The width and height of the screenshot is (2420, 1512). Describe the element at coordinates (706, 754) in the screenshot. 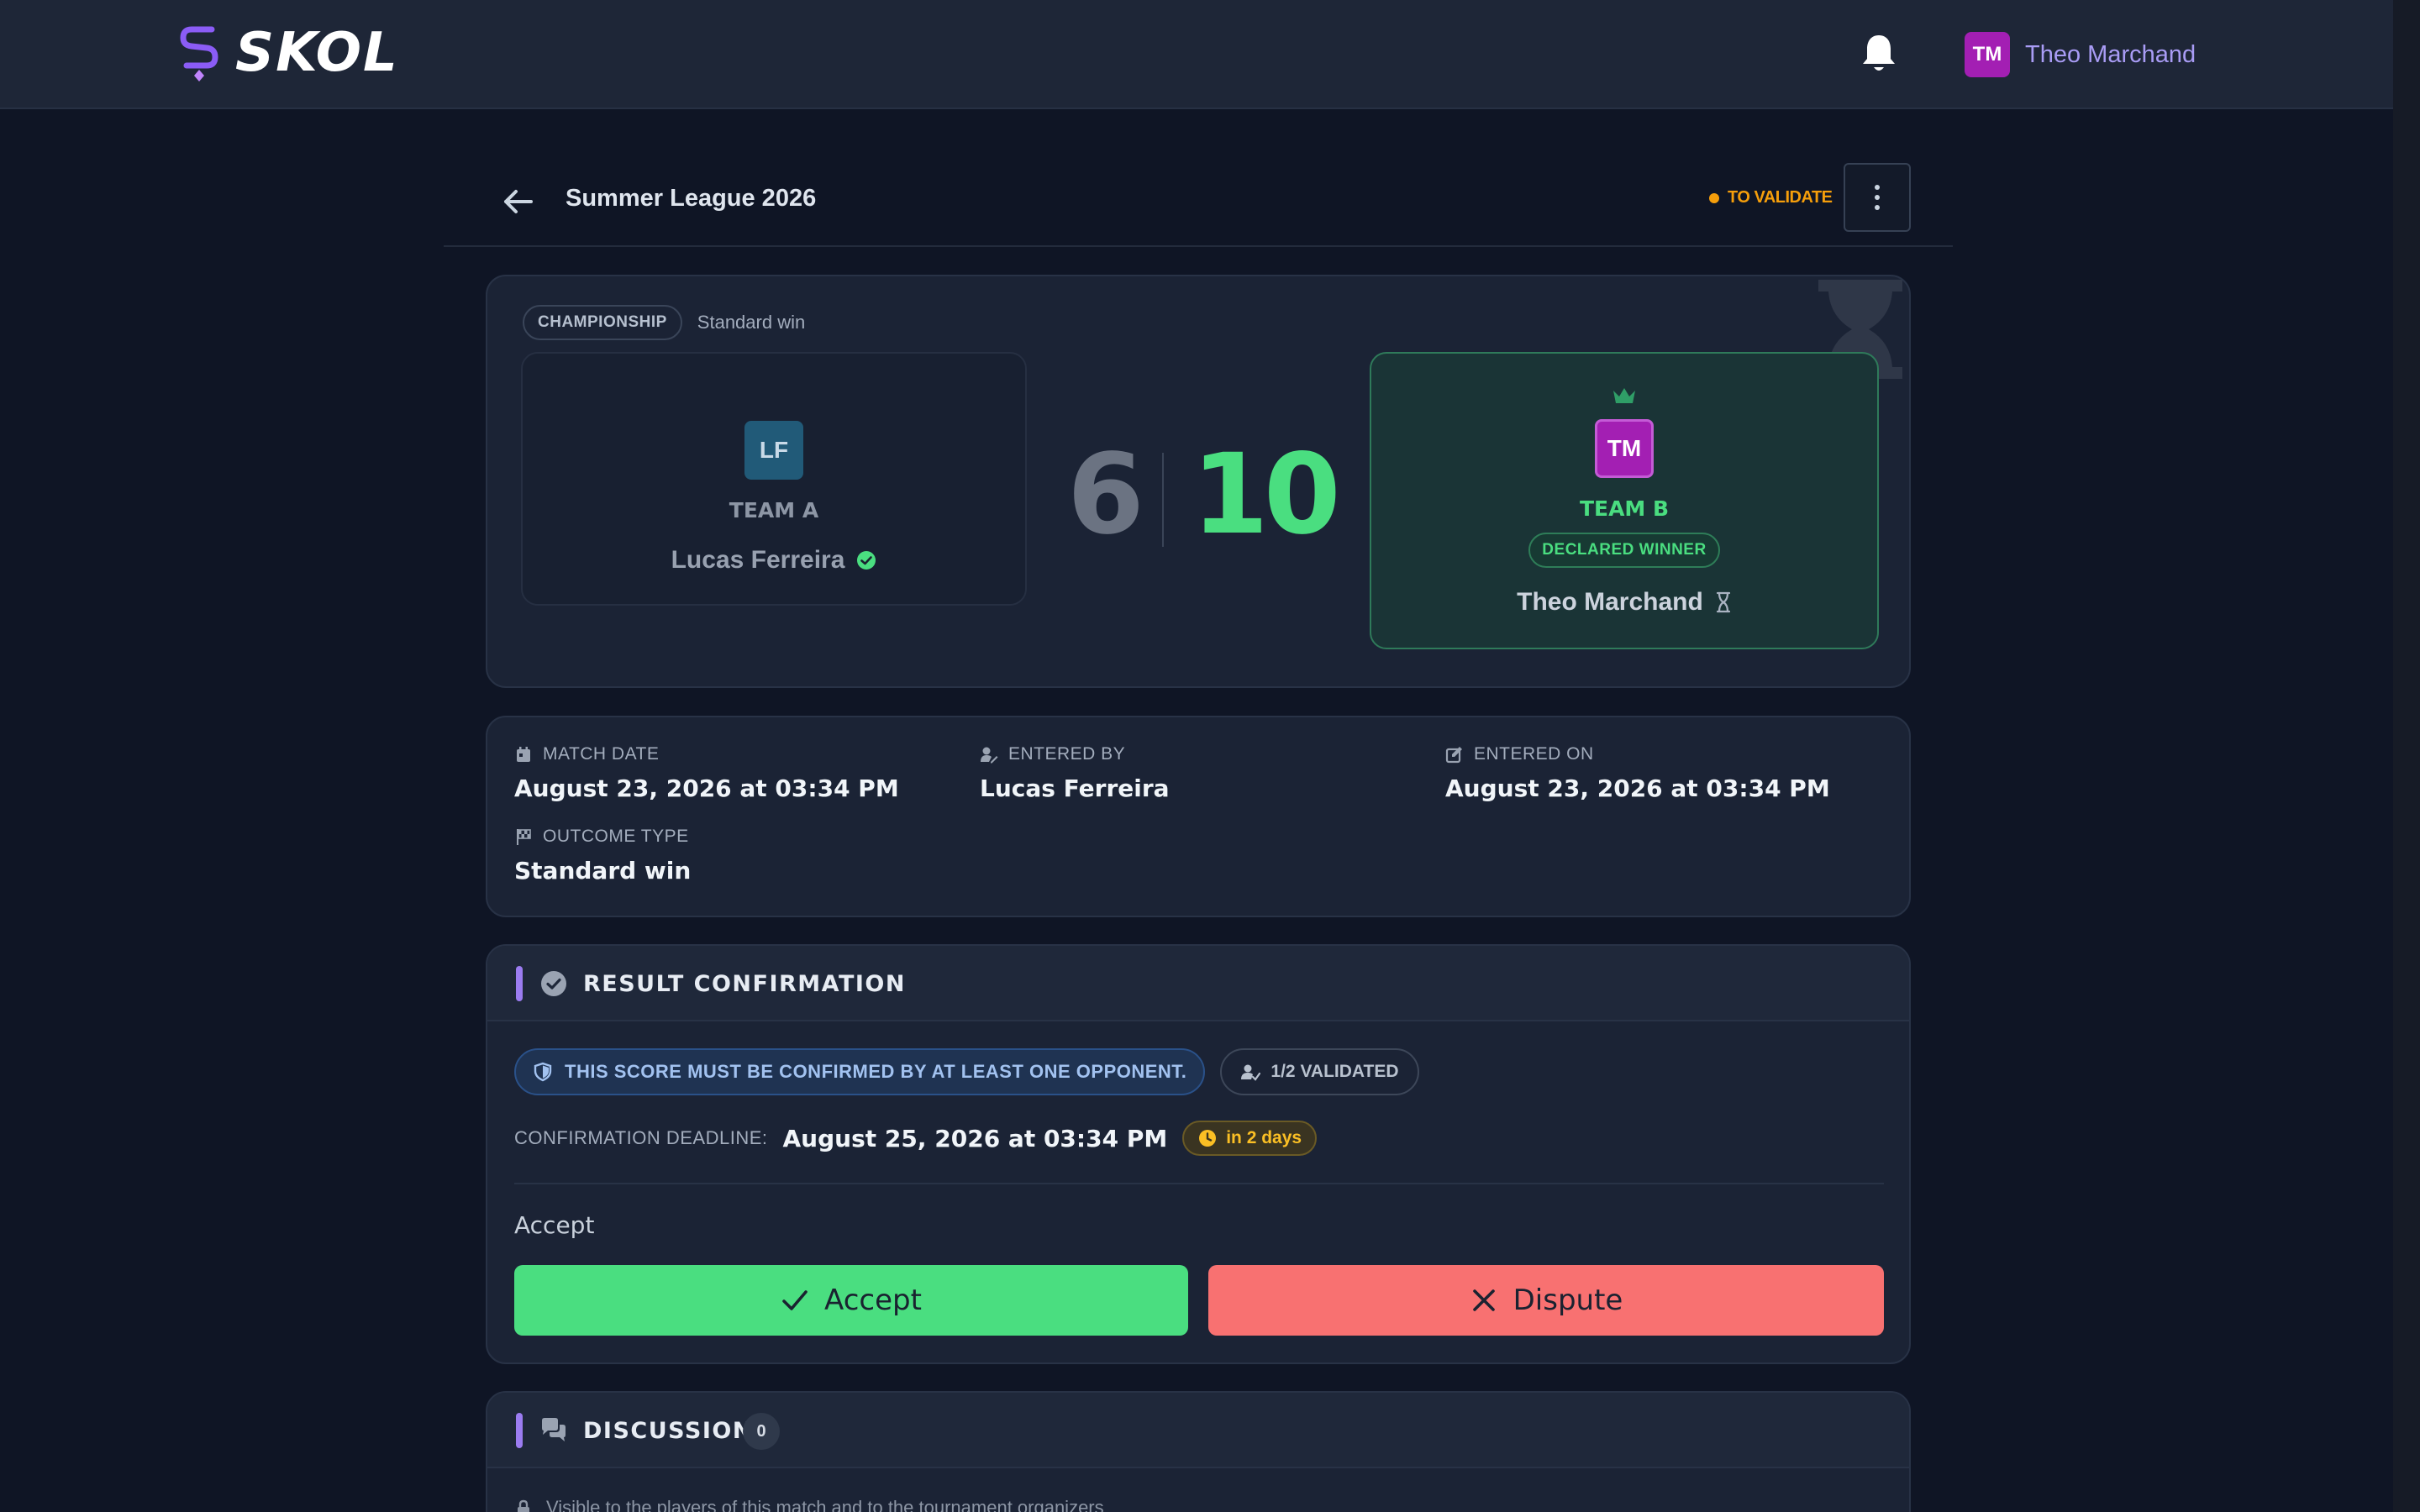

I see `match-date-label-row: MATCH DATE` at that location.